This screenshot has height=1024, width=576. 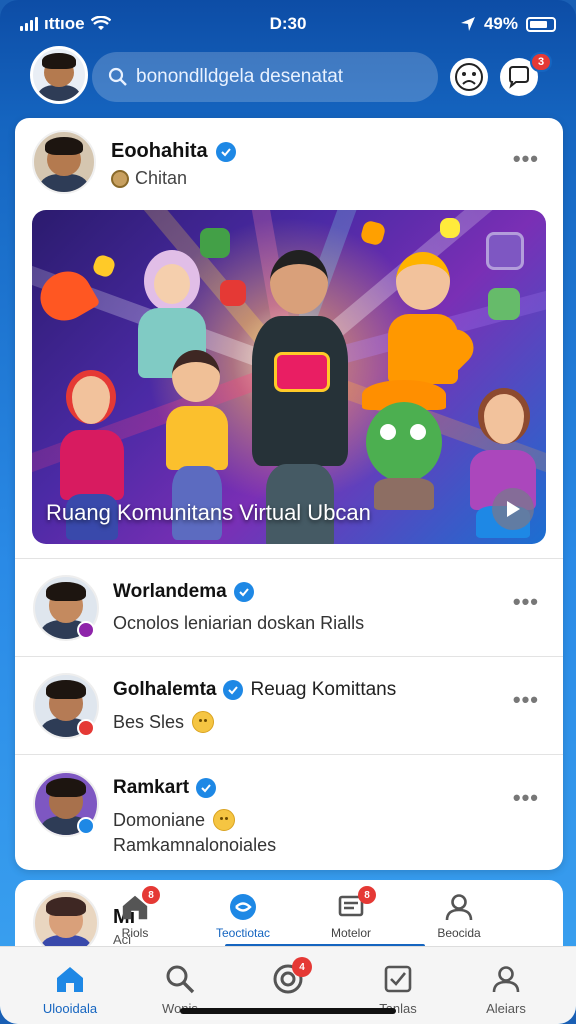 I want to click on list-item: Golhalemta Reuag Komittans Bes Sles •••, so click(x=289, y=705).